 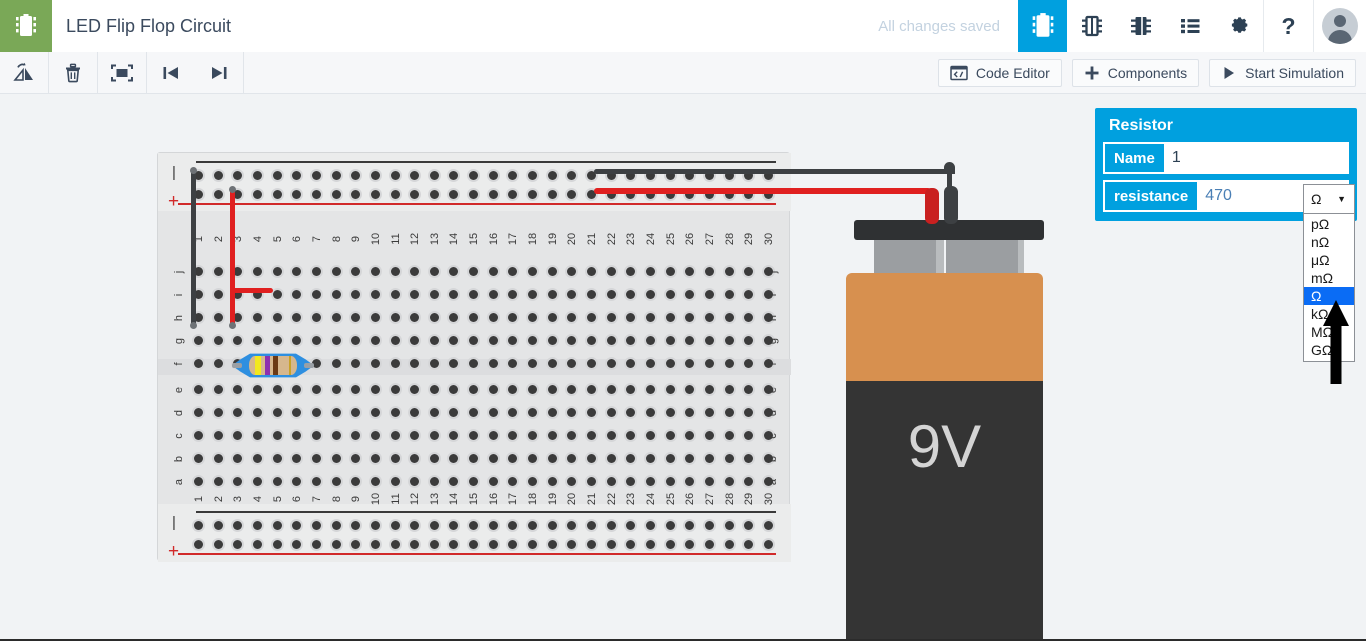 What do you see at coordinates (1329, 296) in the screenshot?
I see `unit-option: Ω` at bounding box center [1329, 296].